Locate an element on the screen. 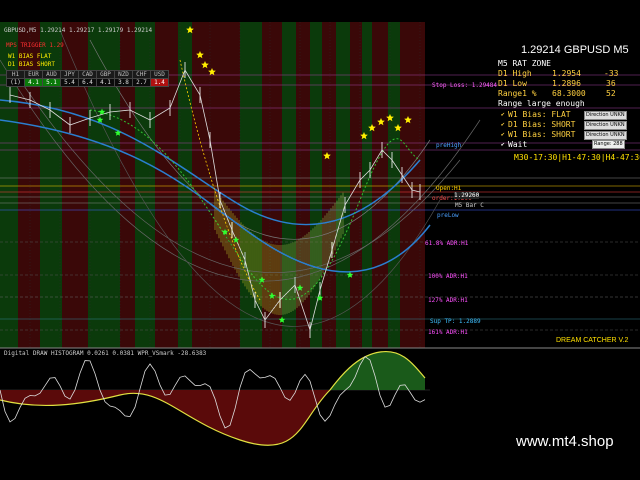 This screenshot has width=640, height=480. product-label: DREAM CATCHER V.2 is located at coordinates (592, 340).